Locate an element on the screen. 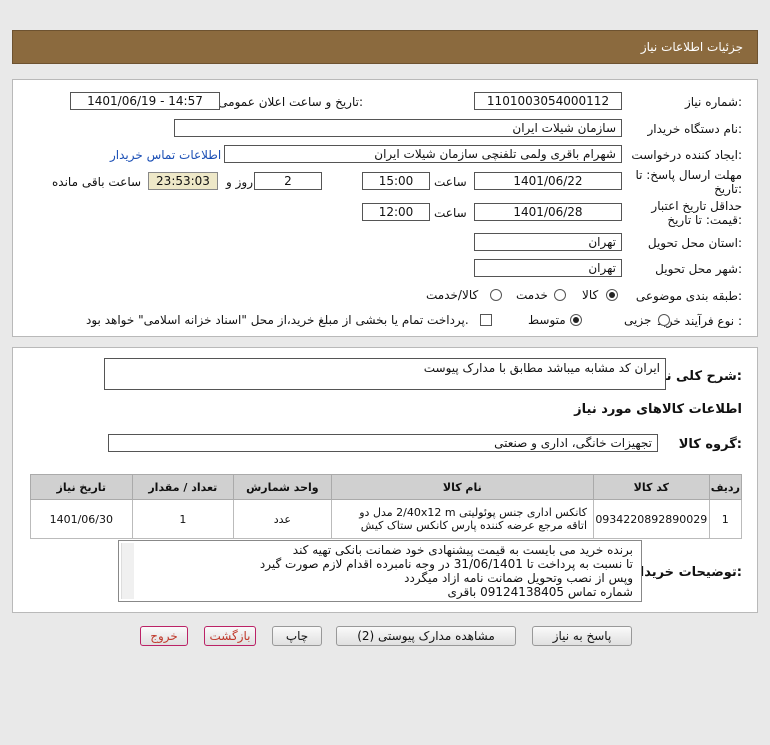 Image resolution: width=770 pixels, height=745 pixels. col-row-header: ردیف is located at coordinates (725, 487).